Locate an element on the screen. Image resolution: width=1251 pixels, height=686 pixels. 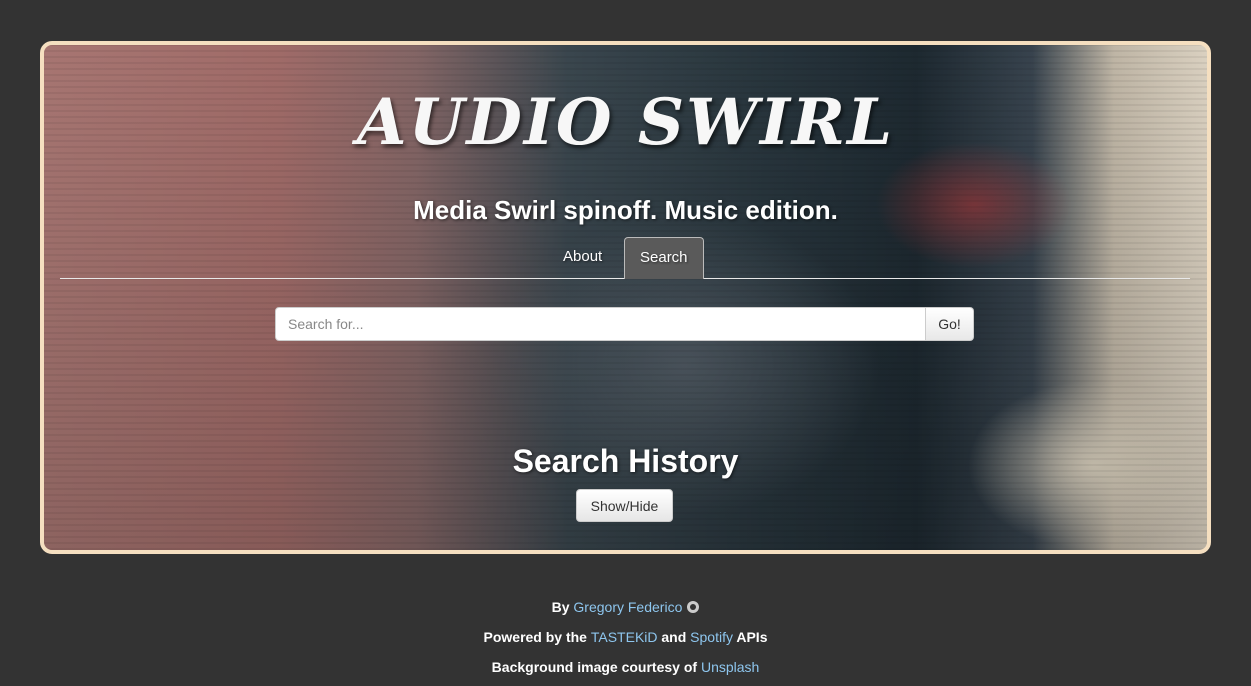
search-bar: Go! is located at coordinates (624, 324).